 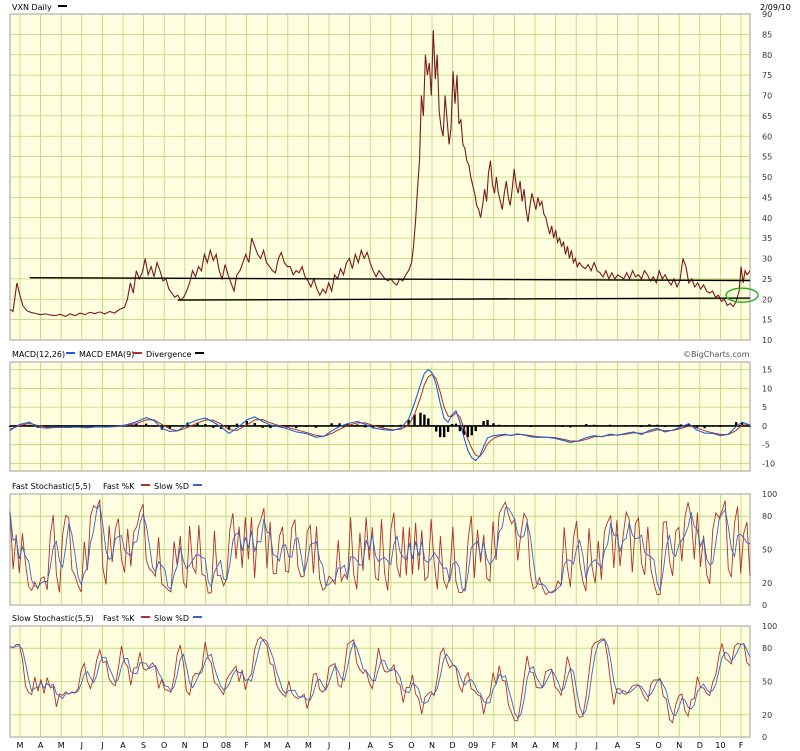 I want to click on macd-legend-3: Divergence, so click(x=169, y=354).